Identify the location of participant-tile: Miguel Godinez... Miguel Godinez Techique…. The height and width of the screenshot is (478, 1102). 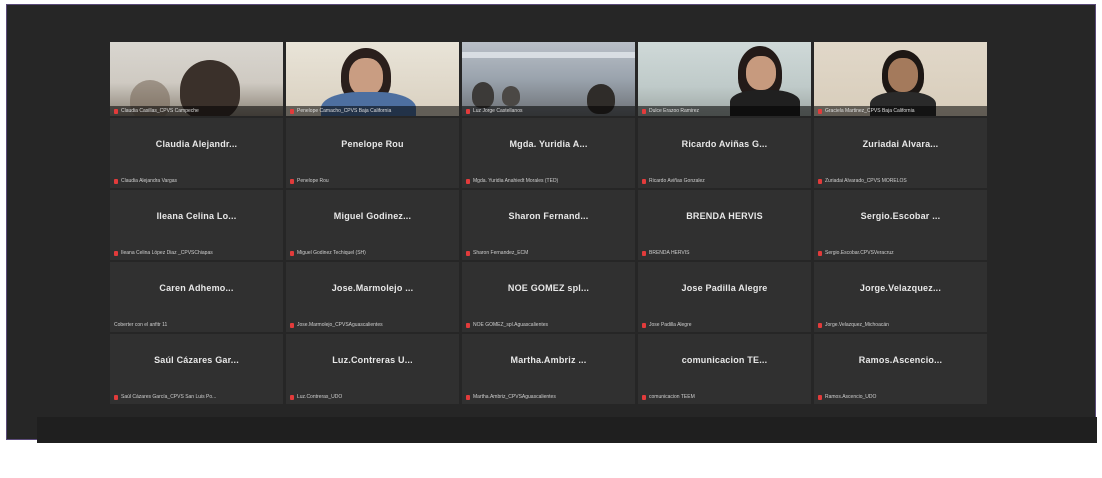
(372, 225).